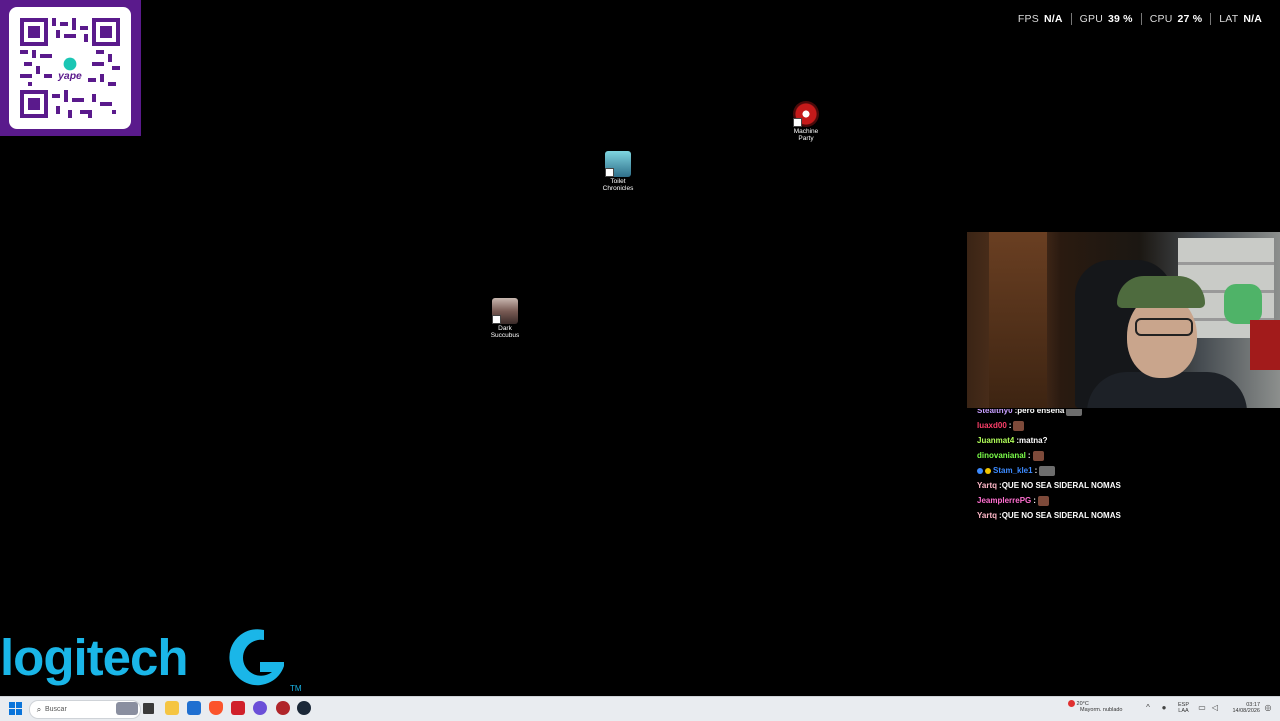 This screenshot has height=721, width=1280. Describe the element at coordinates (618, 181) in the screenshot. I see `desktop-icon-label: Toilet` at that location.